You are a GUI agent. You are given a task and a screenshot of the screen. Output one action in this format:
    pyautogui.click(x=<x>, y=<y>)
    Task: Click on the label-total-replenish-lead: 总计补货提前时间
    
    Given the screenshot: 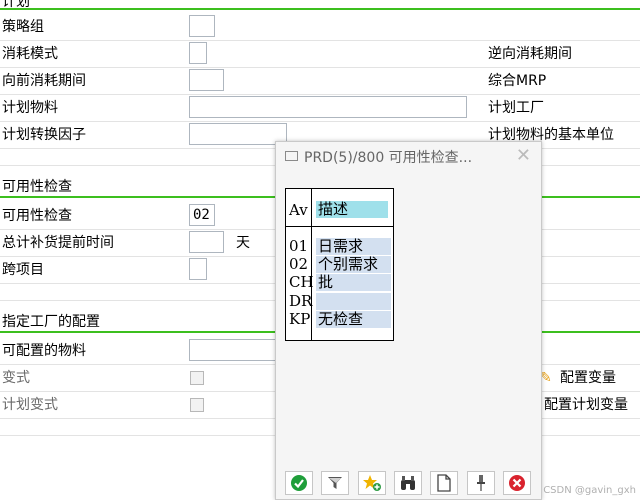 What is the action you would take?
    pyautogui.click(x=58, y=243)
    